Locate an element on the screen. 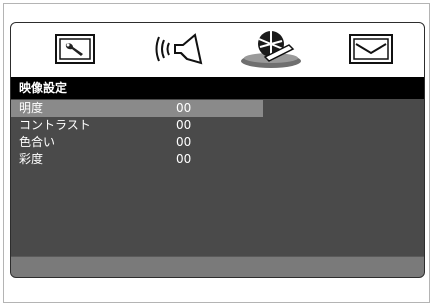 This screenshot has width=435, height=307. preferences-icon is located at coordinates (371, 49).